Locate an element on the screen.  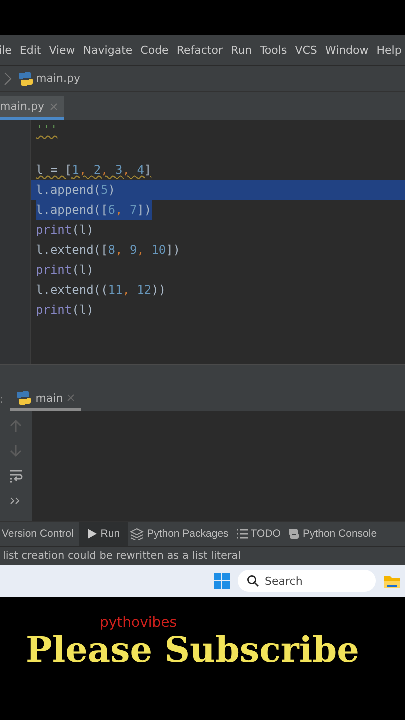
search-icon is located at coordinates (253, 581).